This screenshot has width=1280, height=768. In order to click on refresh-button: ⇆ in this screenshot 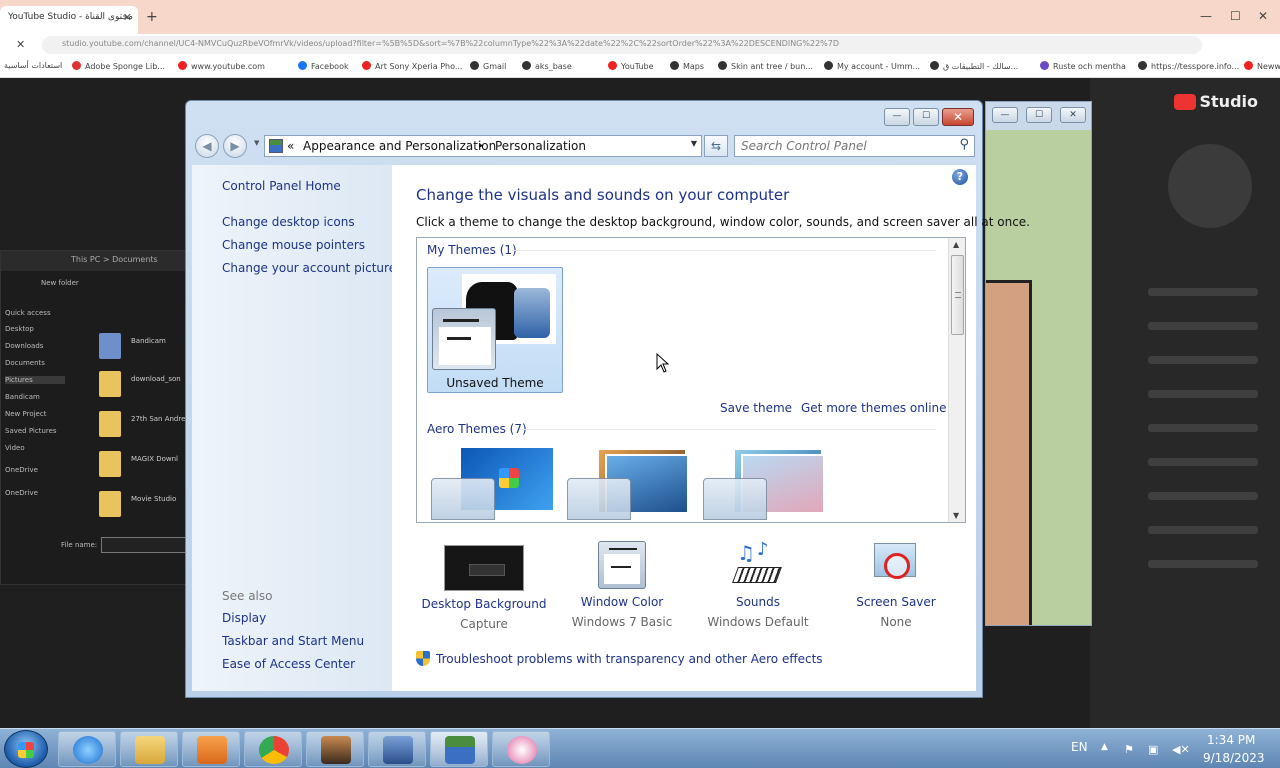, I will do `click(716, 146)`.